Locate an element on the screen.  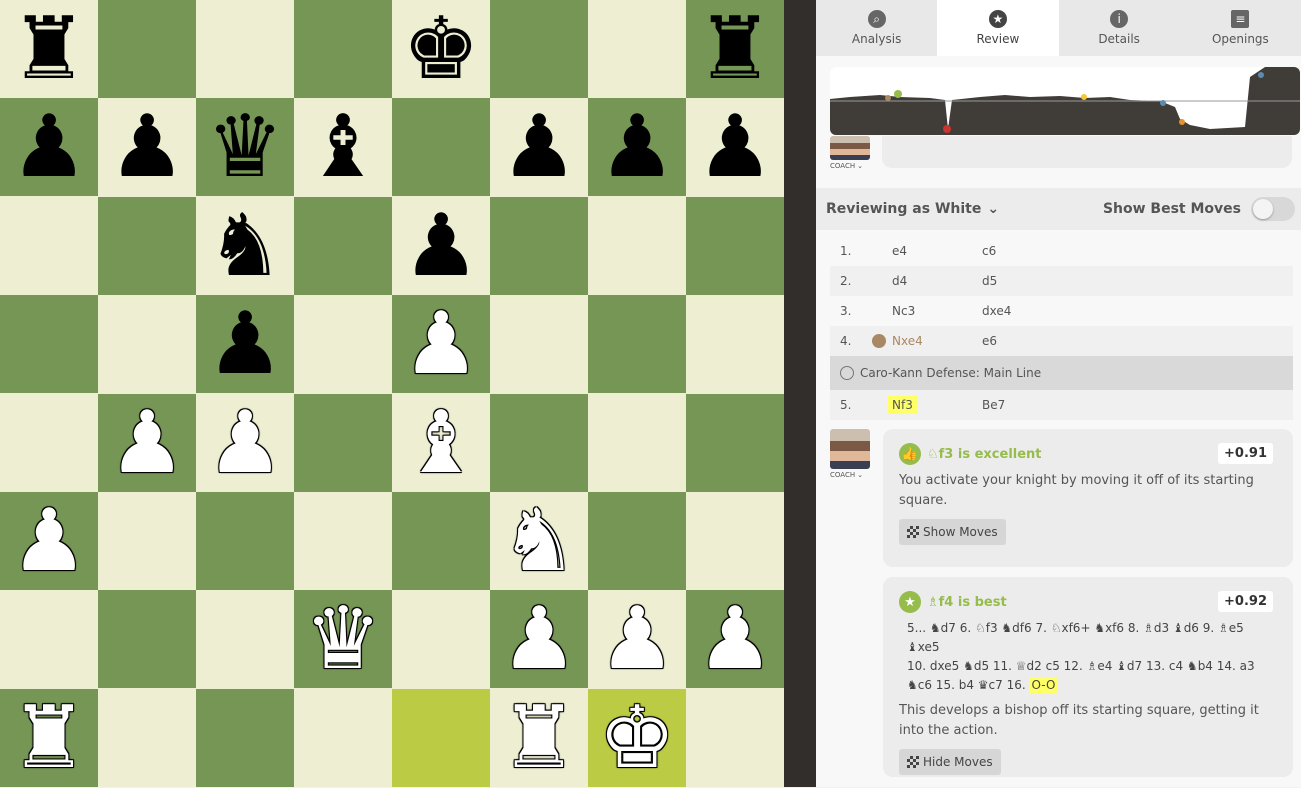
show-best-moves-toggle is located at coordinates (1273, 209).